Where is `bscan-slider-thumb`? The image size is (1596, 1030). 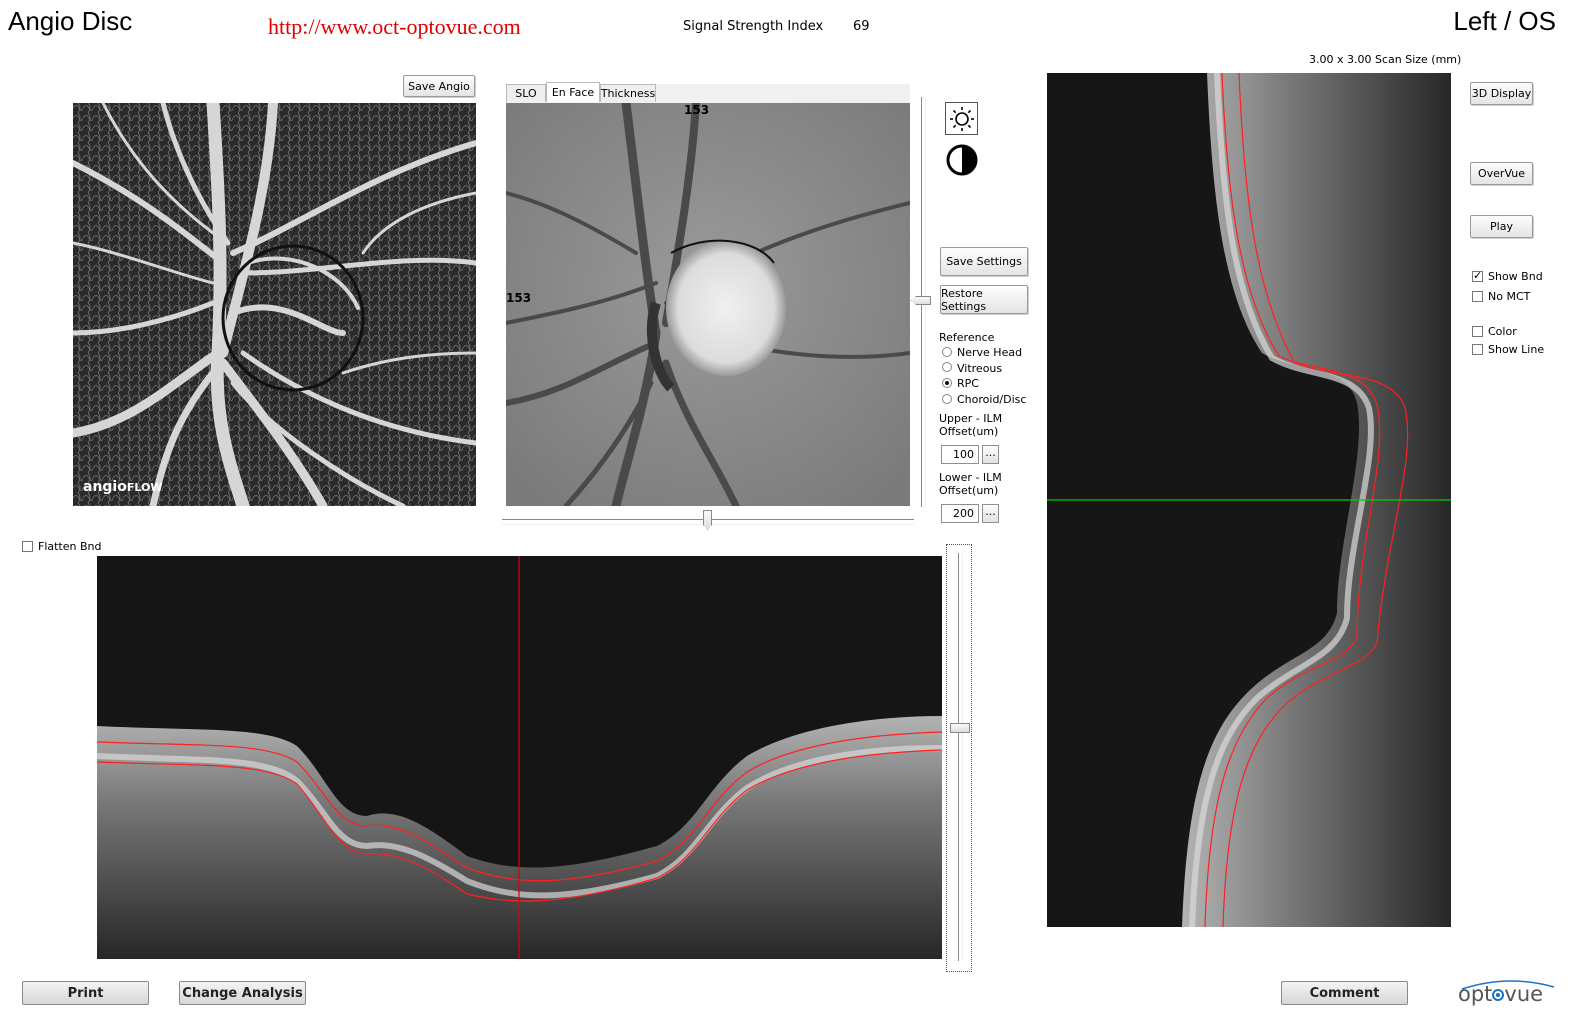 bscan-slider-thumb is located at coordinates (960, 728).